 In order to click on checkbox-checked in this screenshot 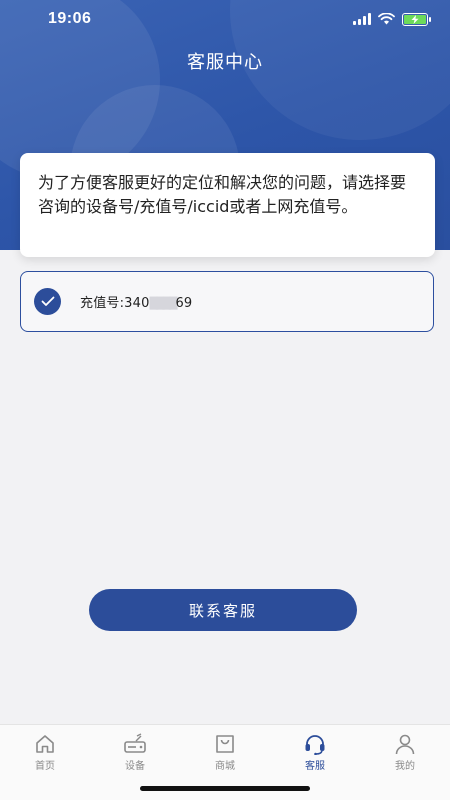, I will do `click(47, 301)`.